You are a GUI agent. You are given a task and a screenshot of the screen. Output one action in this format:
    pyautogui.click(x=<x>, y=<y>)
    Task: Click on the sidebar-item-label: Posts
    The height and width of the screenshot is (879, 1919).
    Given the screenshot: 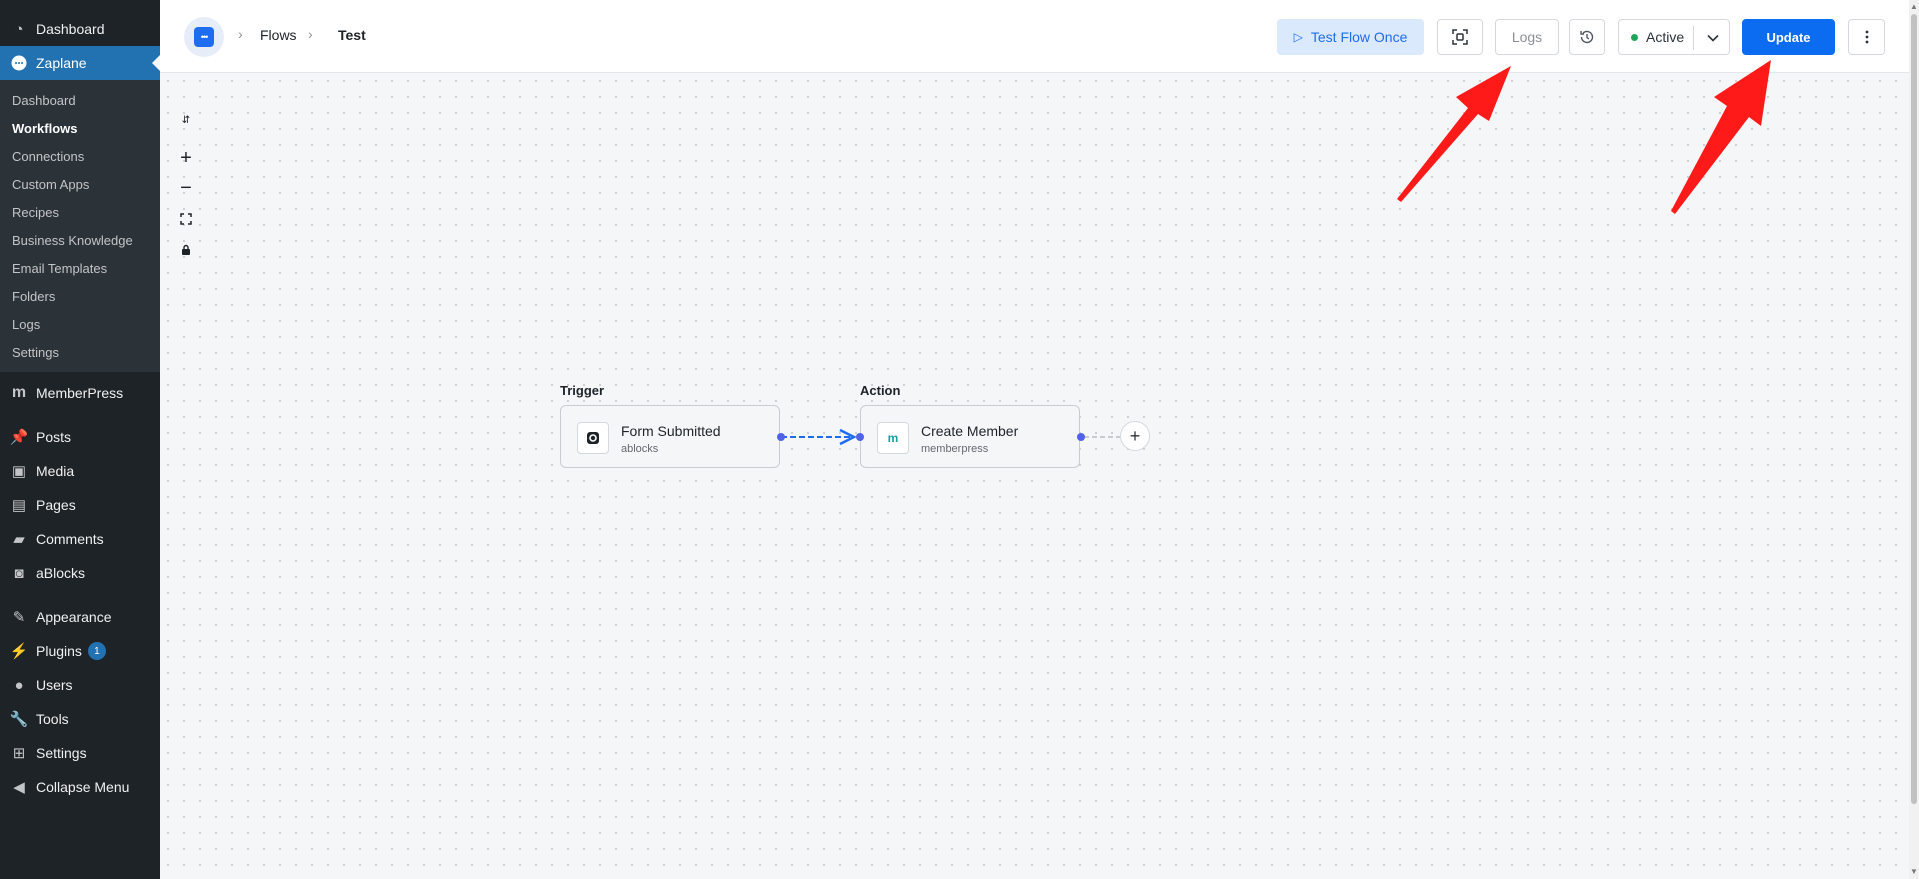 What is the action you would take?
    pyautogui.click(x=54, y=437)
    